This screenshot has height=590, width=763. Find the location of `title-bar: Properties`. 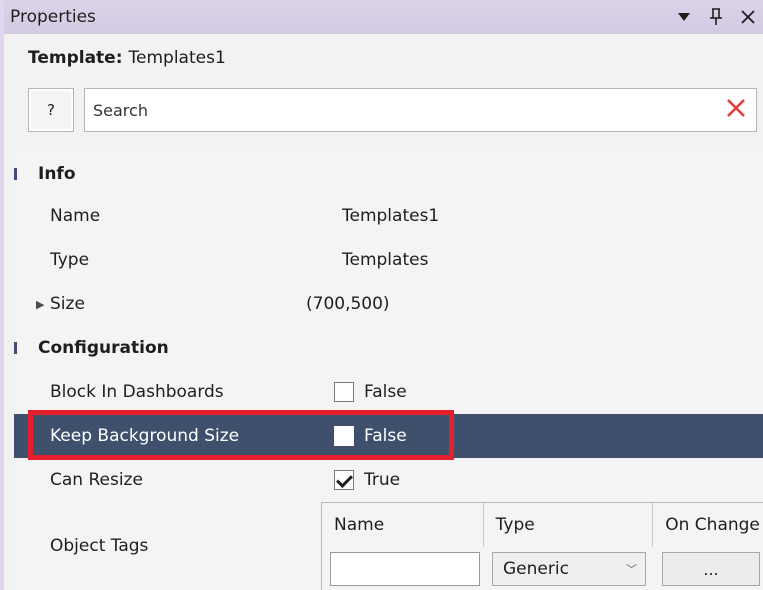

title-bar: Properties is located at coordinates (383, 17).